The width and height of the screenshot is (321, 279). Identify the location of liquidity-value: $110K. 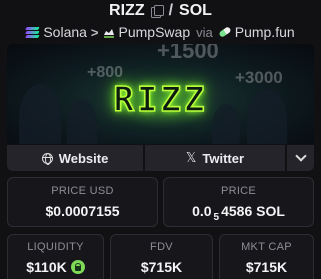
(46, 267).